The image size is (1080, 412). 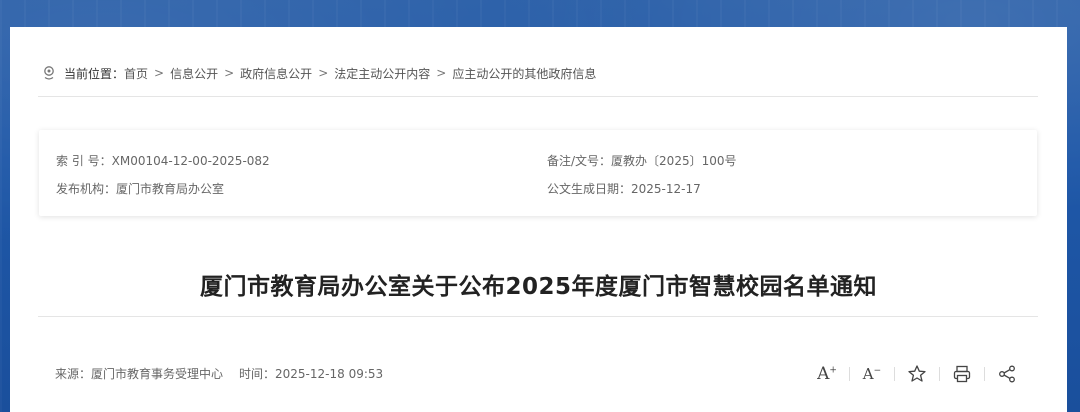 I want to click on article-toolbar: A+ A−, so click(x=917, y=374).